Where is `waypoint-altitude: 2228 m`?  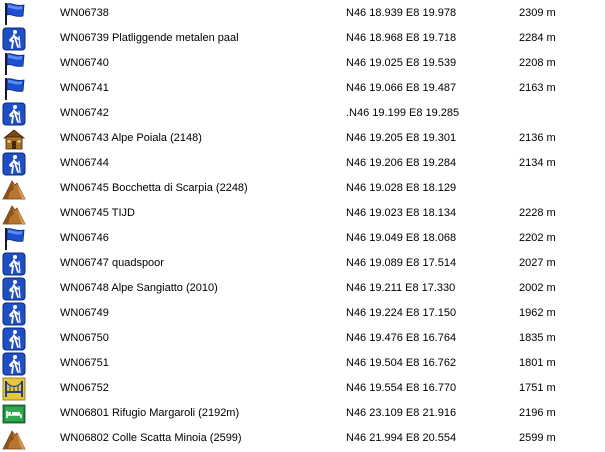 waypoint-altitude: 2228 m is located at coordinates (537, 213).